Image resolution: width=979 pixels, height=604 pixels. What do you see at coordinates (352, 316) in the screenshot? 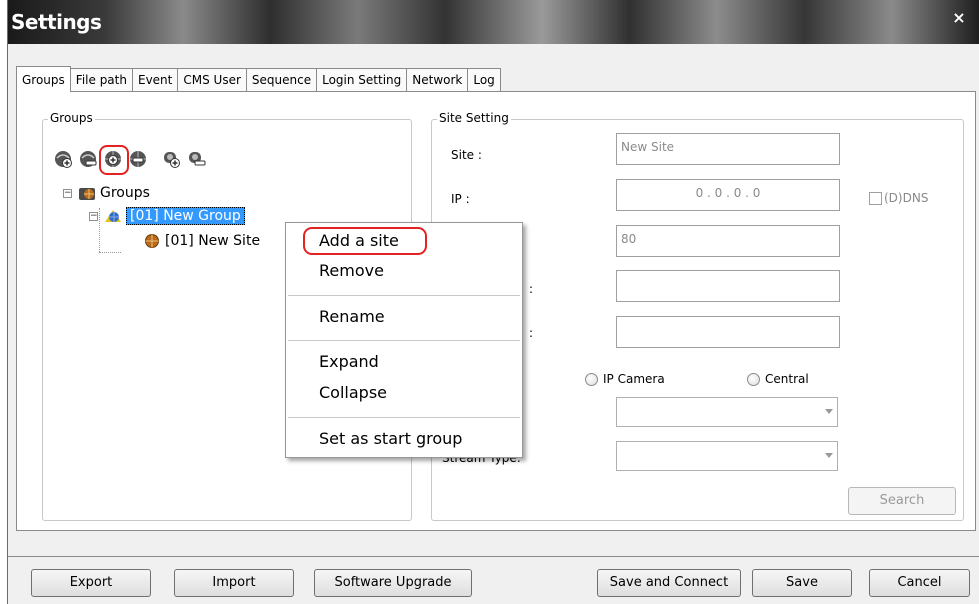
I see `menu-item-rename: Rename` at bounding box center [352, 316].